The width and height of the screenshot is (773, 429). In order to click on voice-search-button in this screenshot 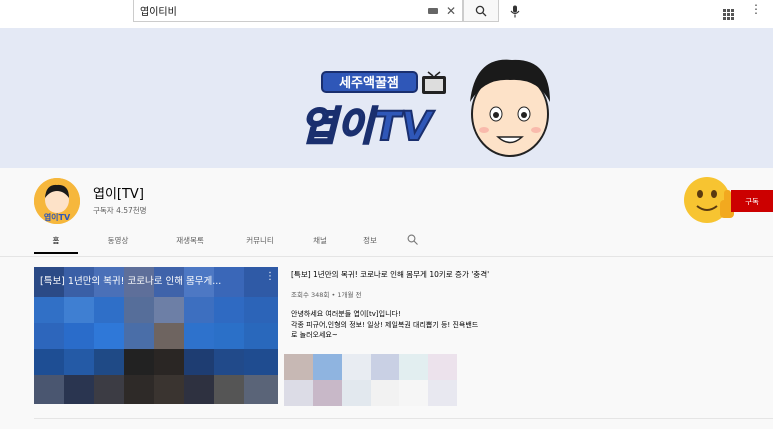, I will do `click(515, 11)`.